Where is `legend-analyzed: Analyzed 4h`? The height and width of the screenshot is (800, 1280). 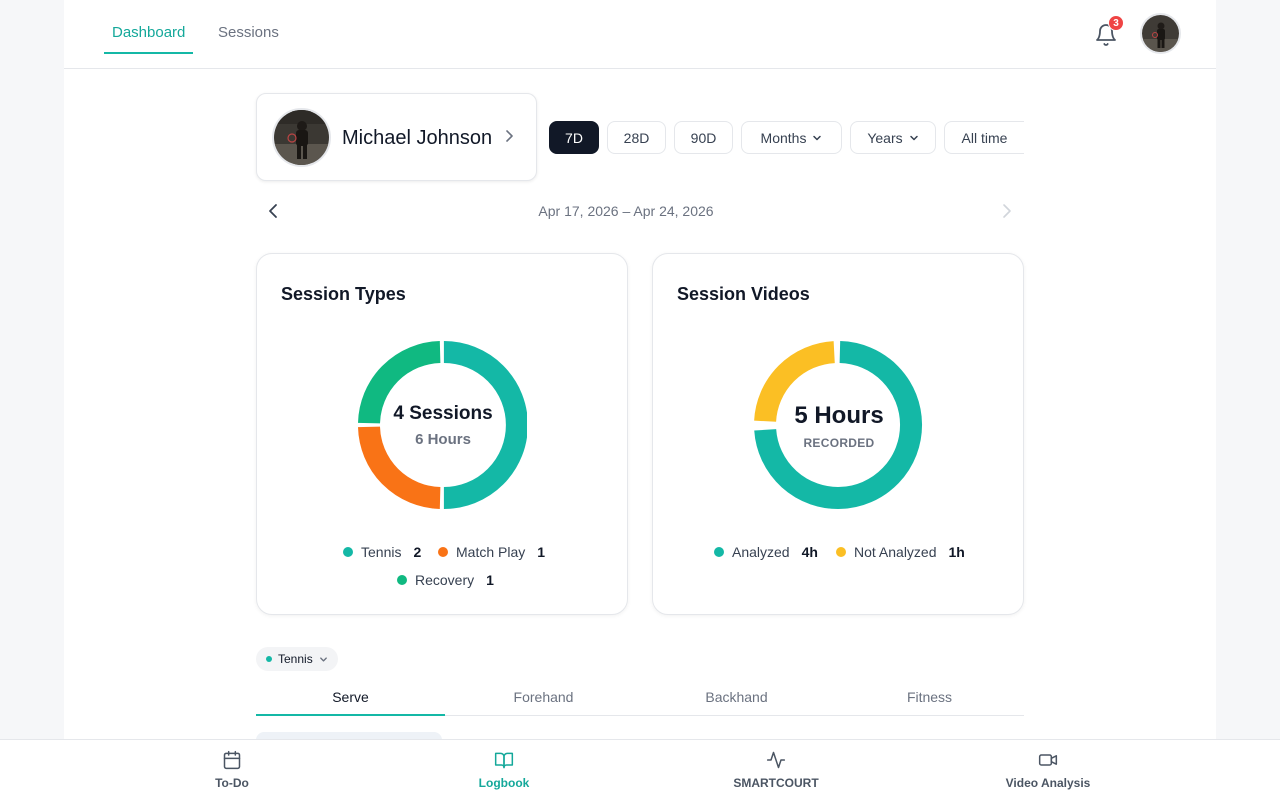
legend-analyzed: Analyzed 4h is located at coordinates (766, 552).